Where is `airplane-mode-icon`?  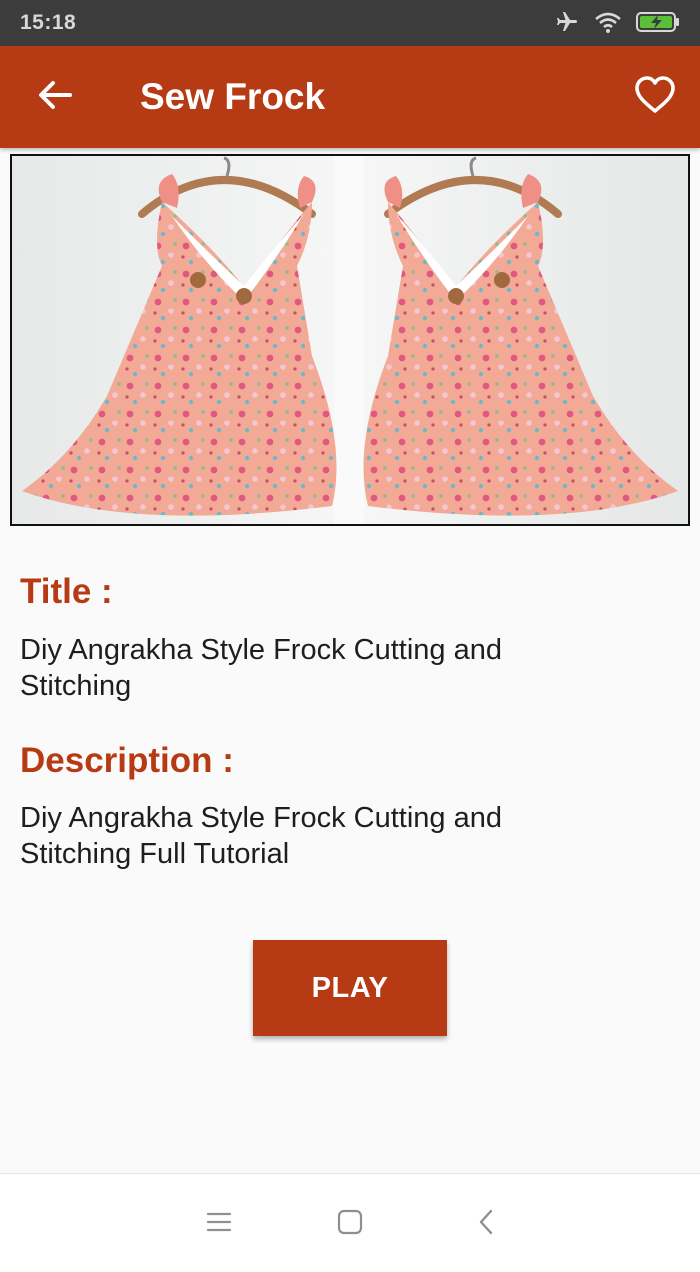
airplane-mode-icon is located at coordinates (567, 24).